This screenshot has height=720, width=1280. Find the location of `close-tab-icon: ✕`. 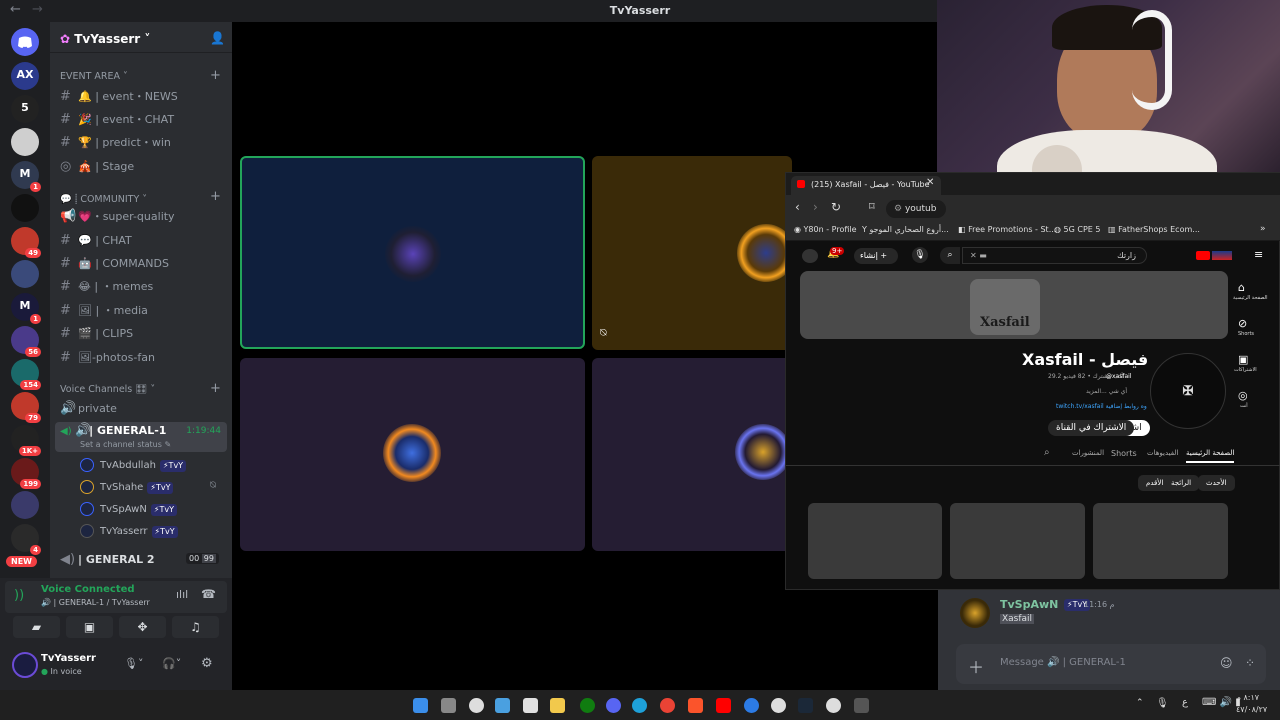

close-tab-icon: ✕ is located at coordinates (930, 182).